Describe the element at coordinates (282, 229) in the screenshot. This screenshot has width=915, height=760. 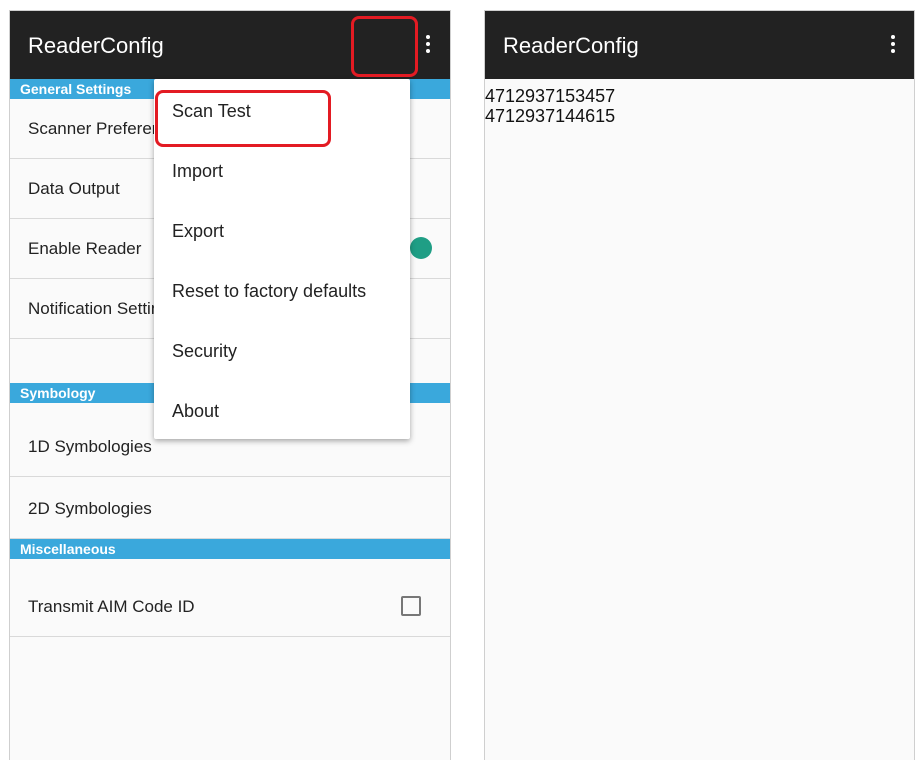
I see `menu-item-export: Export` at that location.